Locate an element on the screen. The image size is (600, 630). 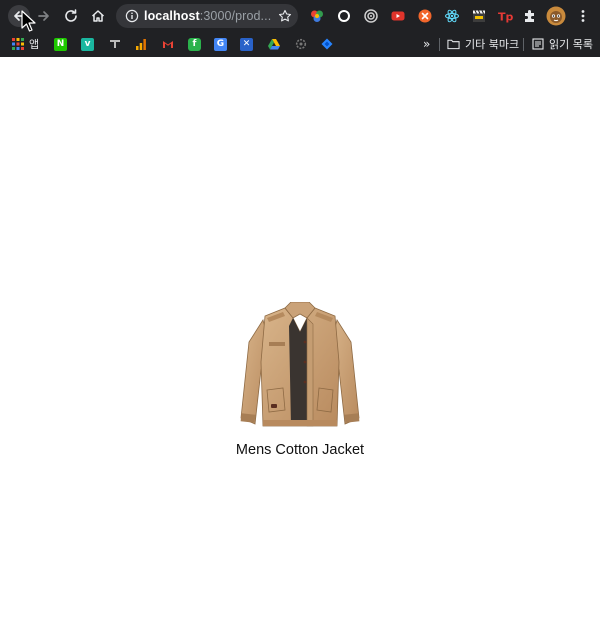
bookmarks-overflow-button: » is located at coordinates (426, 44).